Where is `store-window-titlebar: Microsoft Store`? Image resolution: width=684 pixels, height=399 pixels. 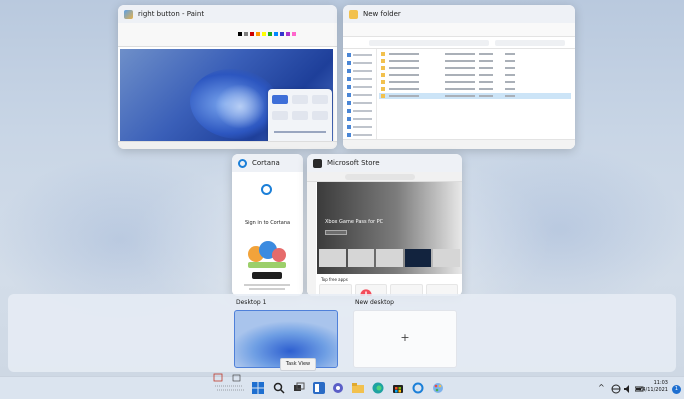 store-window-titlebar: Microsoft Store is located at coordinates (384, 163).